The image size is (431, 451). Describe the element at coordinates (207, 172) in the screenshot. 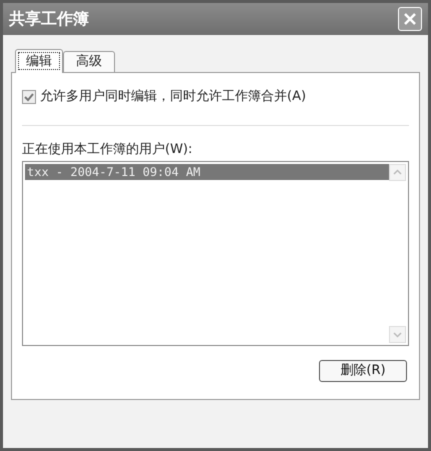

I see `user-row: txx - 2004-7-11 09:04 AM` at that location.